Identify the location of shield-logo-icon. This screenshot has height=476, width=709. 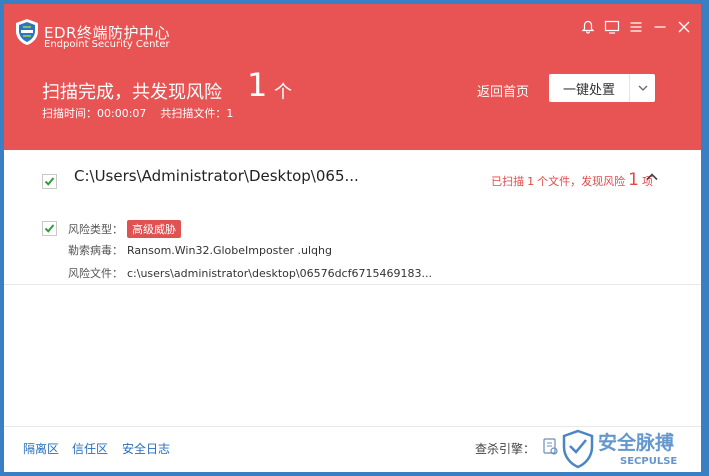
(27, 32).